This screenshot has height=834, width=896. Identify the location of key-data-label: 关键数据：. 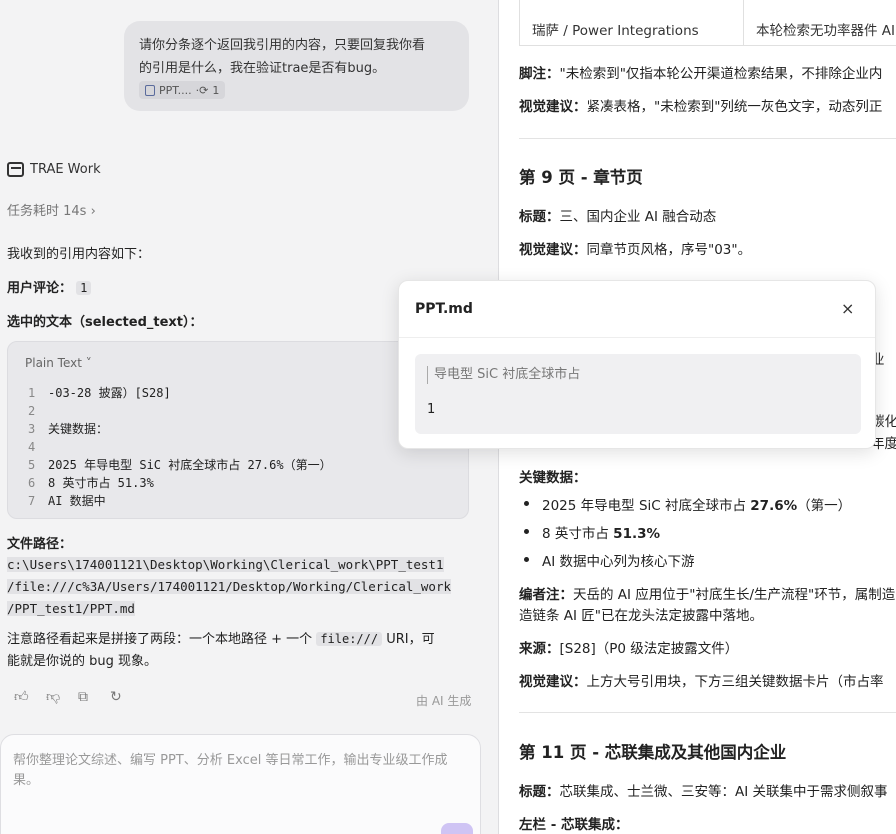
(553, 478).